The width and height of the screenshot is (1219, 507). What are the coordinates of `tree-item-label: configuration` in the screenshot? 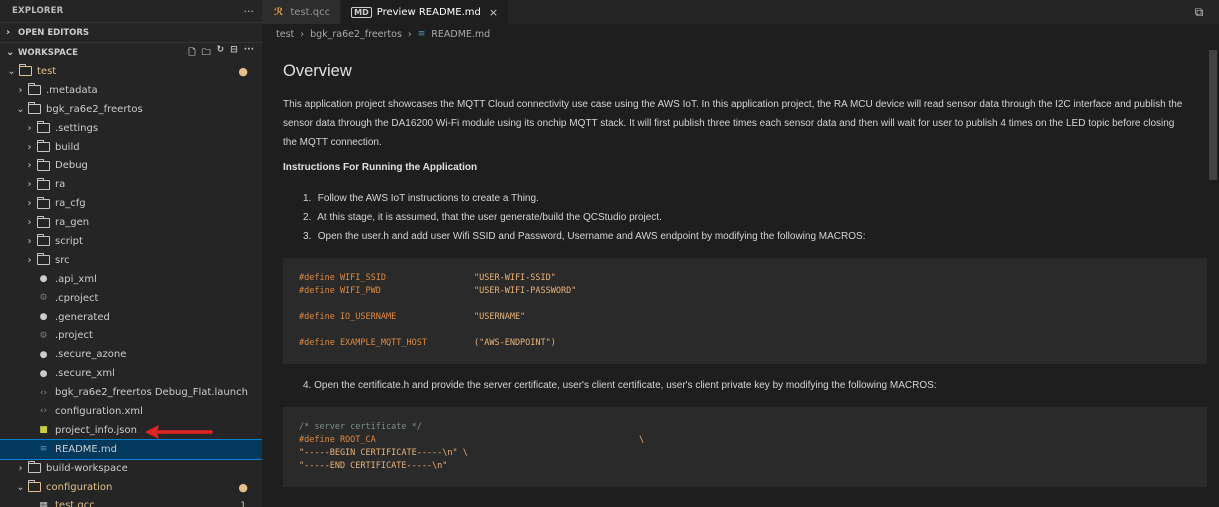 It's located at (79, 487).